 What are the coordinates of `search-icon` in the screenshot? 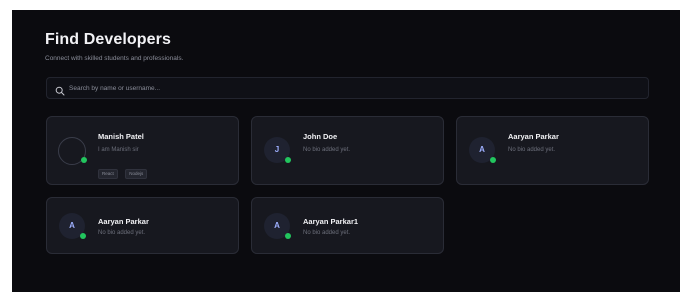 It's located at (60, 89).